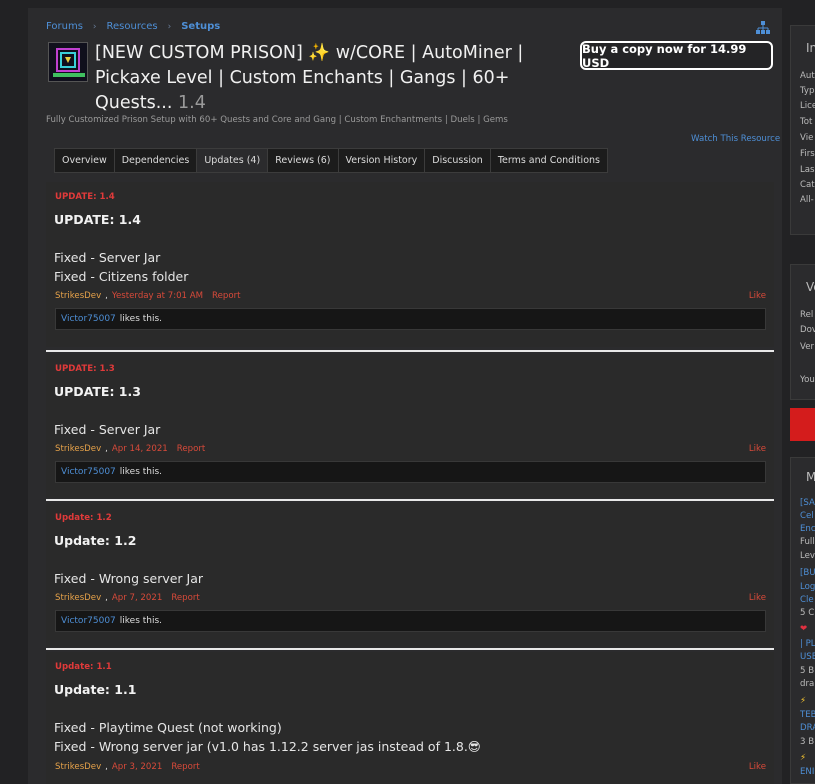 The width and height of the screenshot is (815, 784). I want to click on sidebar-more-text: 5 B, so click(807, 671).